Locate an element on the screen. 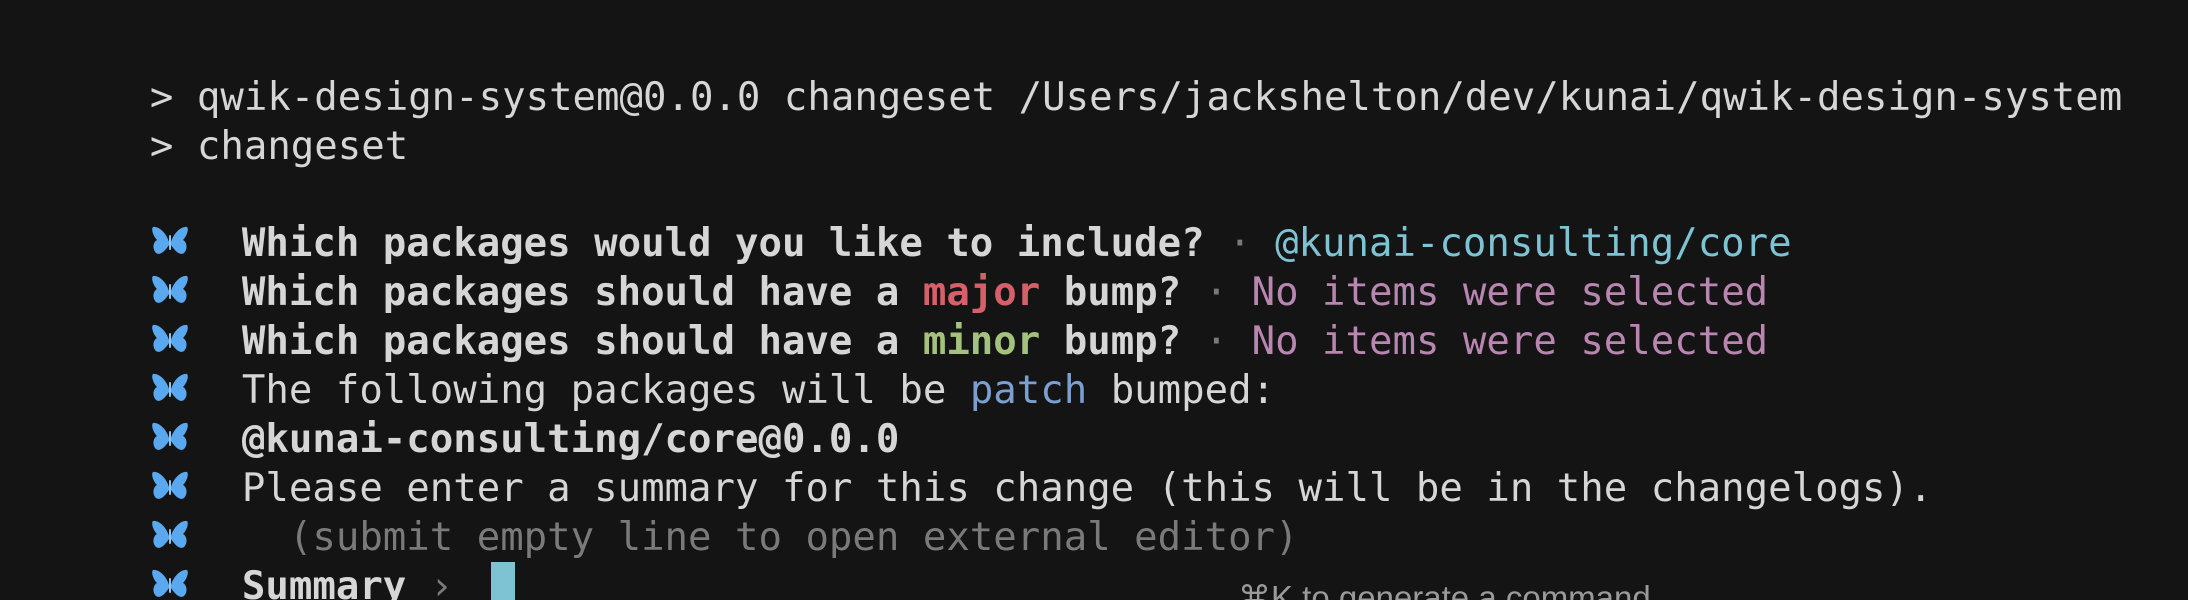 The image size is (2188, 600). summary-input-line: Summary › is located at coordinates (285, 556).